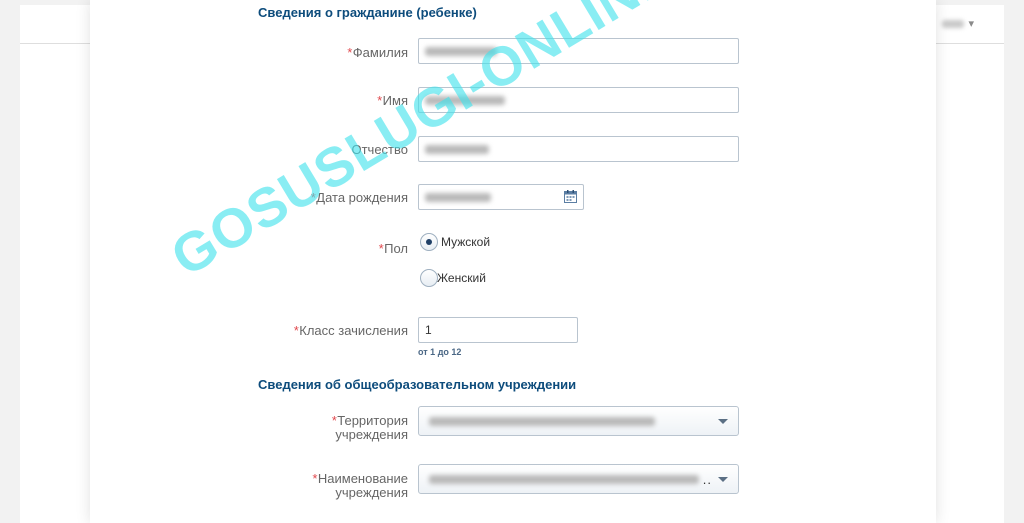 This screenshot has width=1024, height=523. What do you see at coordinates (249, 486) in the screenshot?
I see `institution-label: *Наименование учреждения` at bounding box center [249, 486].